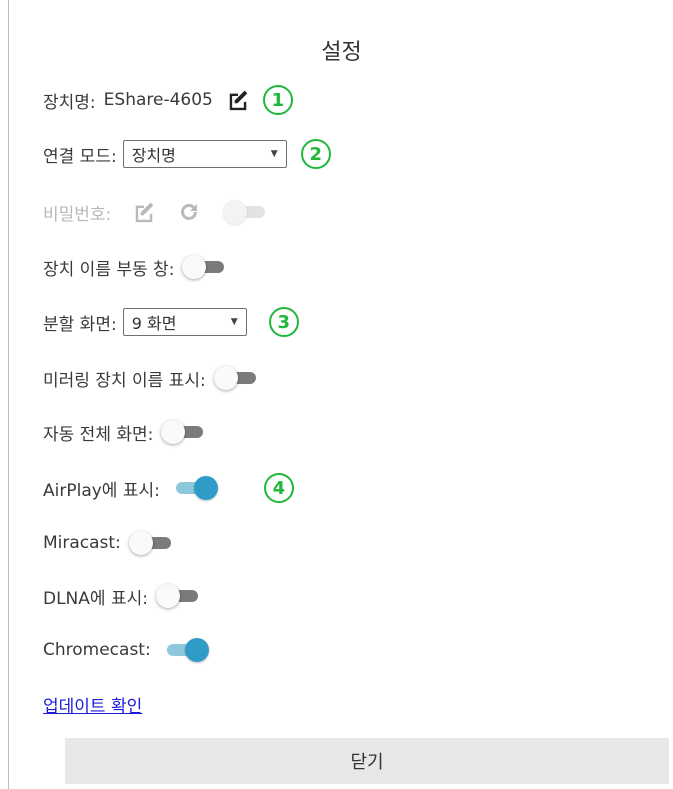 Image resolution: width=673 pixels, height=789 pixels. What do you see at coordinates (92, 704) in the screenshot?
I see `check-update-link: 업데이트 확인` at bounding box center [92, 704].